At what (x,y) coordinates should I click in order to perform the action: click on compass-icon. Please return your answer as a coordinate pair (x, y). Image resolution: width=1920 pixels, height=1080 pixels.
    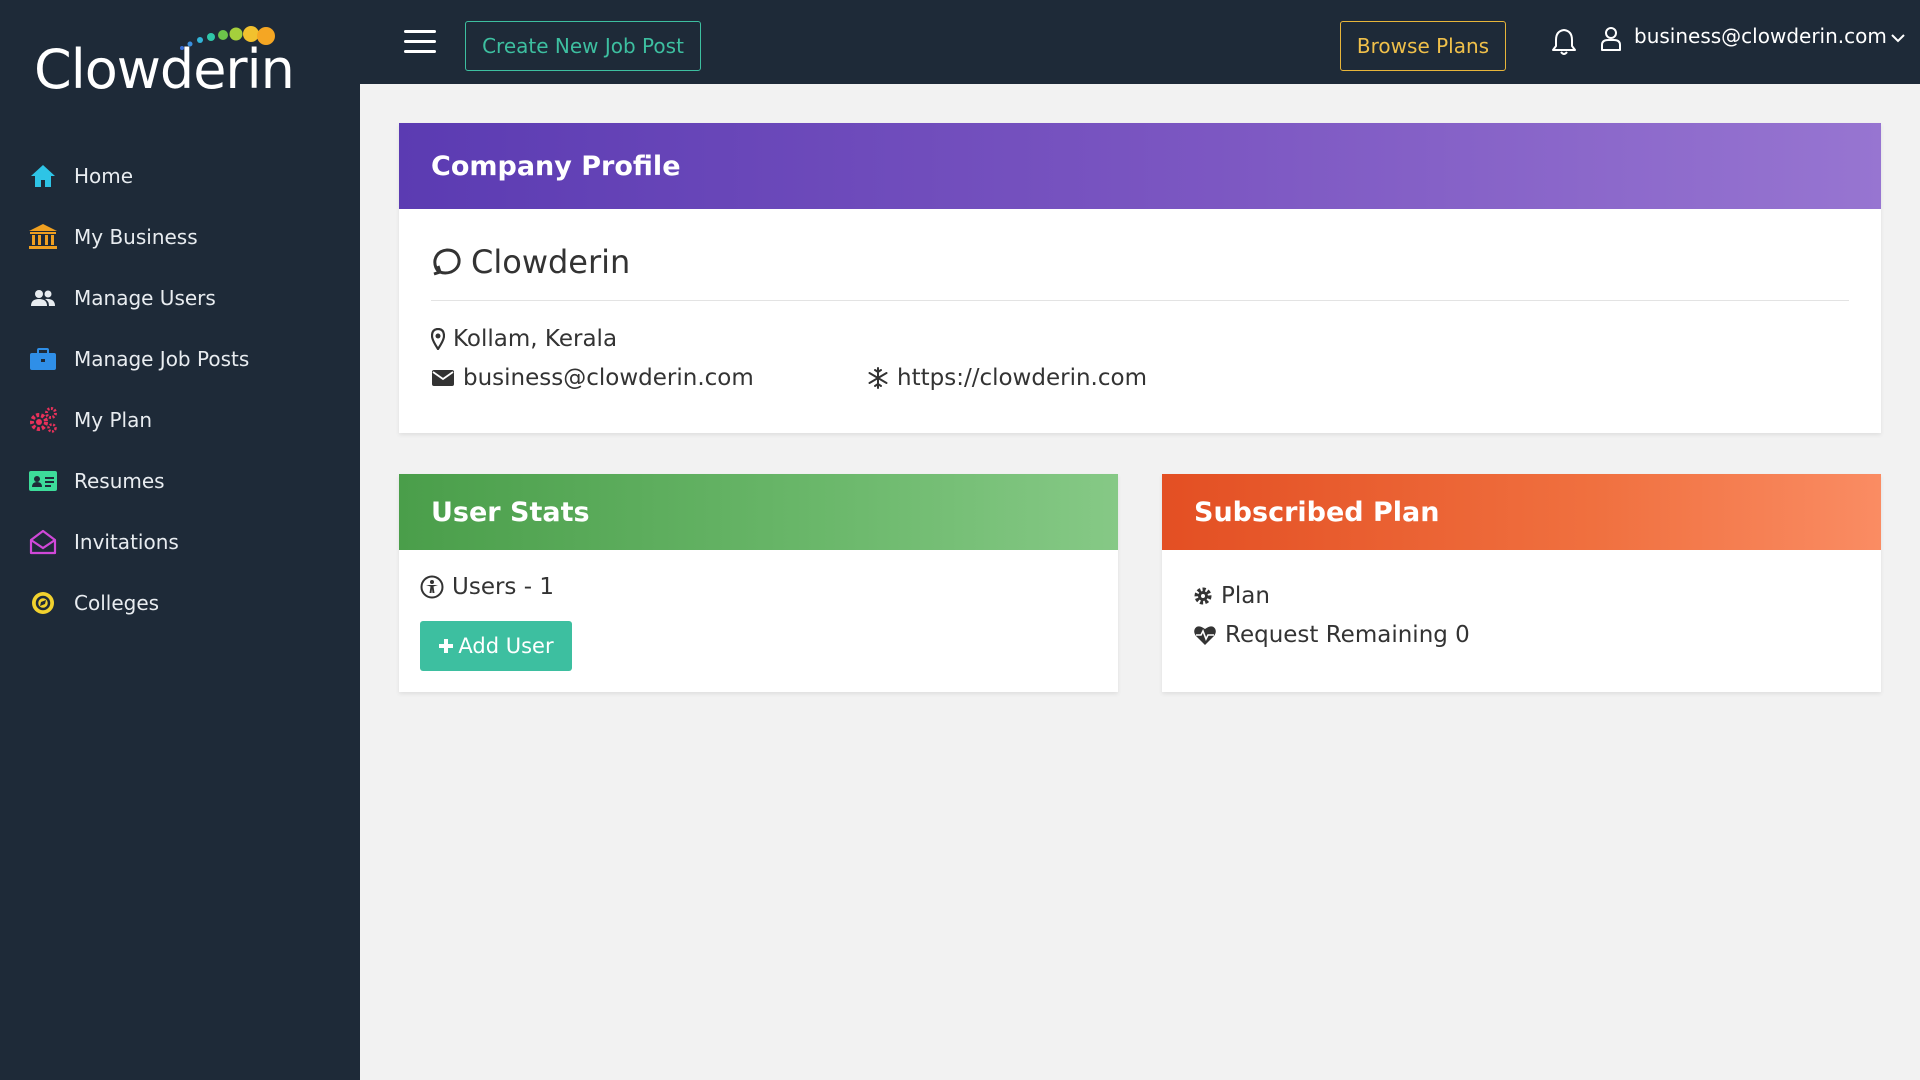
    Looking at the image, I should click on (43, 603).